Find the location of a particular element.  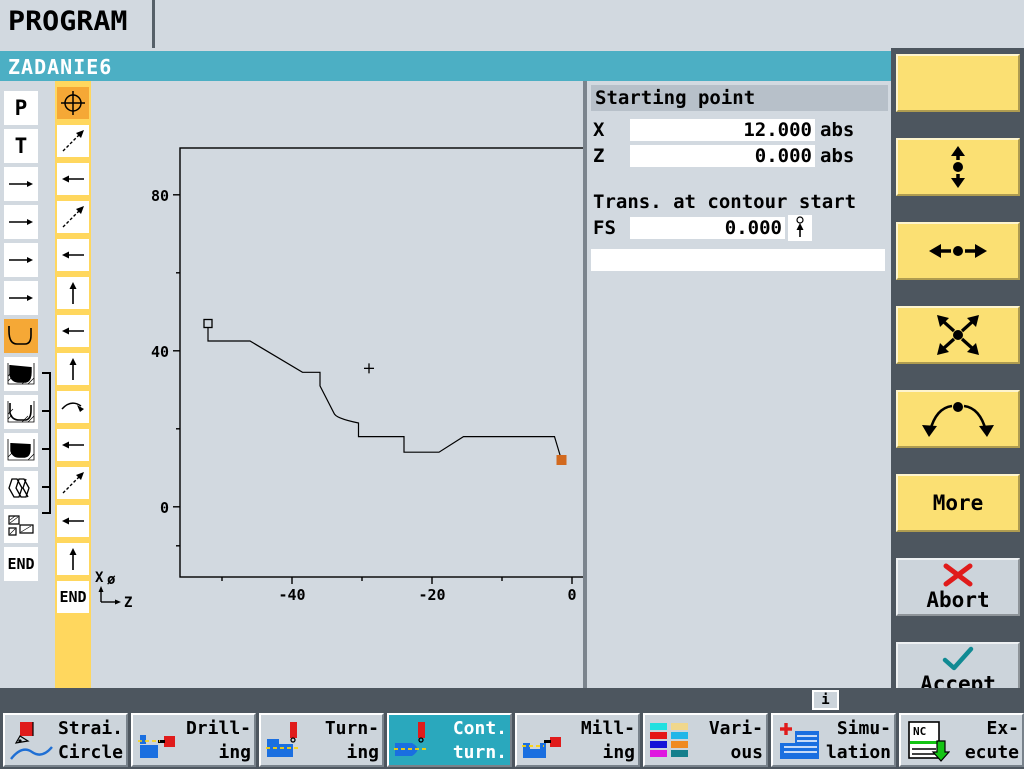

drill-icon is located at coordinates (159, 742).